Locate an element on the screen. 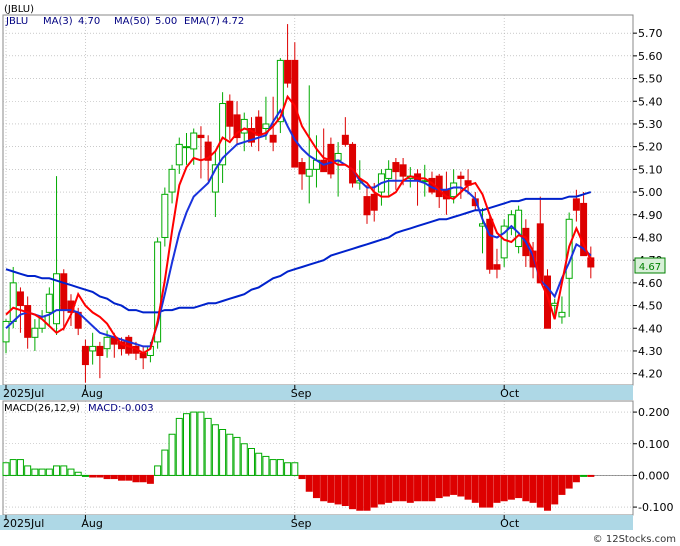  ma3-label: MA(3) is located at coordinates (58, 21).